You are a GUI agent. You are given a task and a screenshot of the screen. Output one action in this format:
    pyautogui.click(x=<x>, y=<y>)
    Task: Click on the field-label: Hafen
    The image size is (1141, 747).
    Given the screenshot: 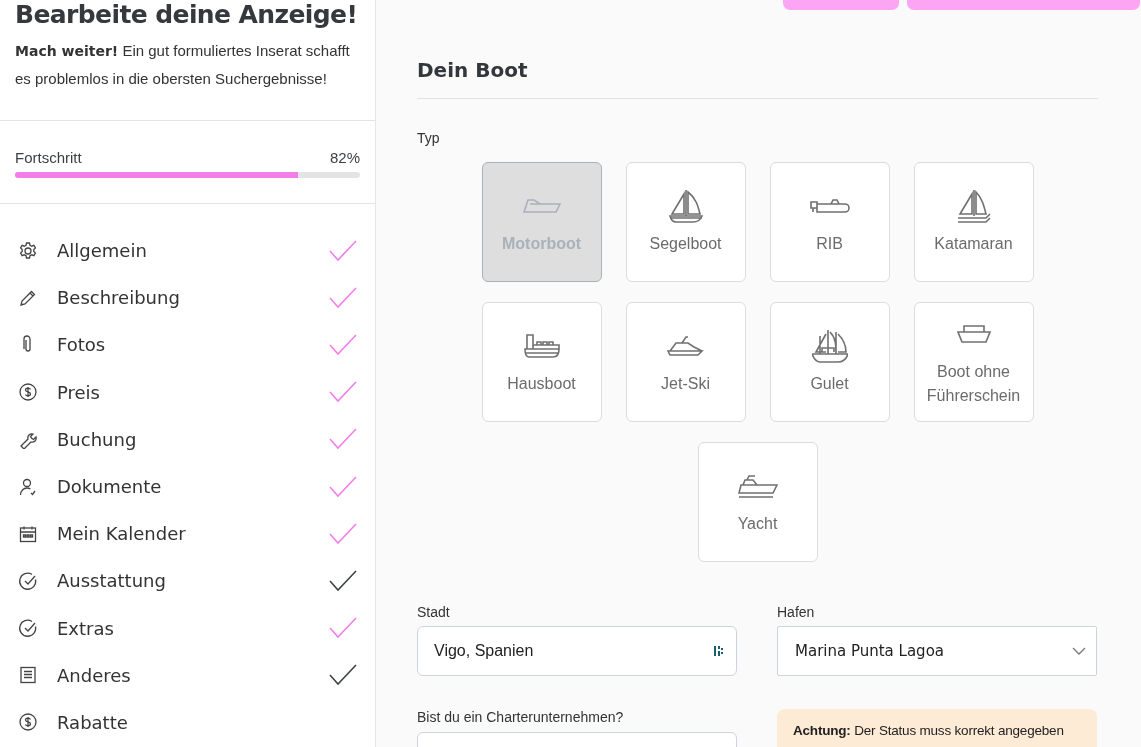 What is the action you would take?
    pyautogui.click(x=796, y=612)
    